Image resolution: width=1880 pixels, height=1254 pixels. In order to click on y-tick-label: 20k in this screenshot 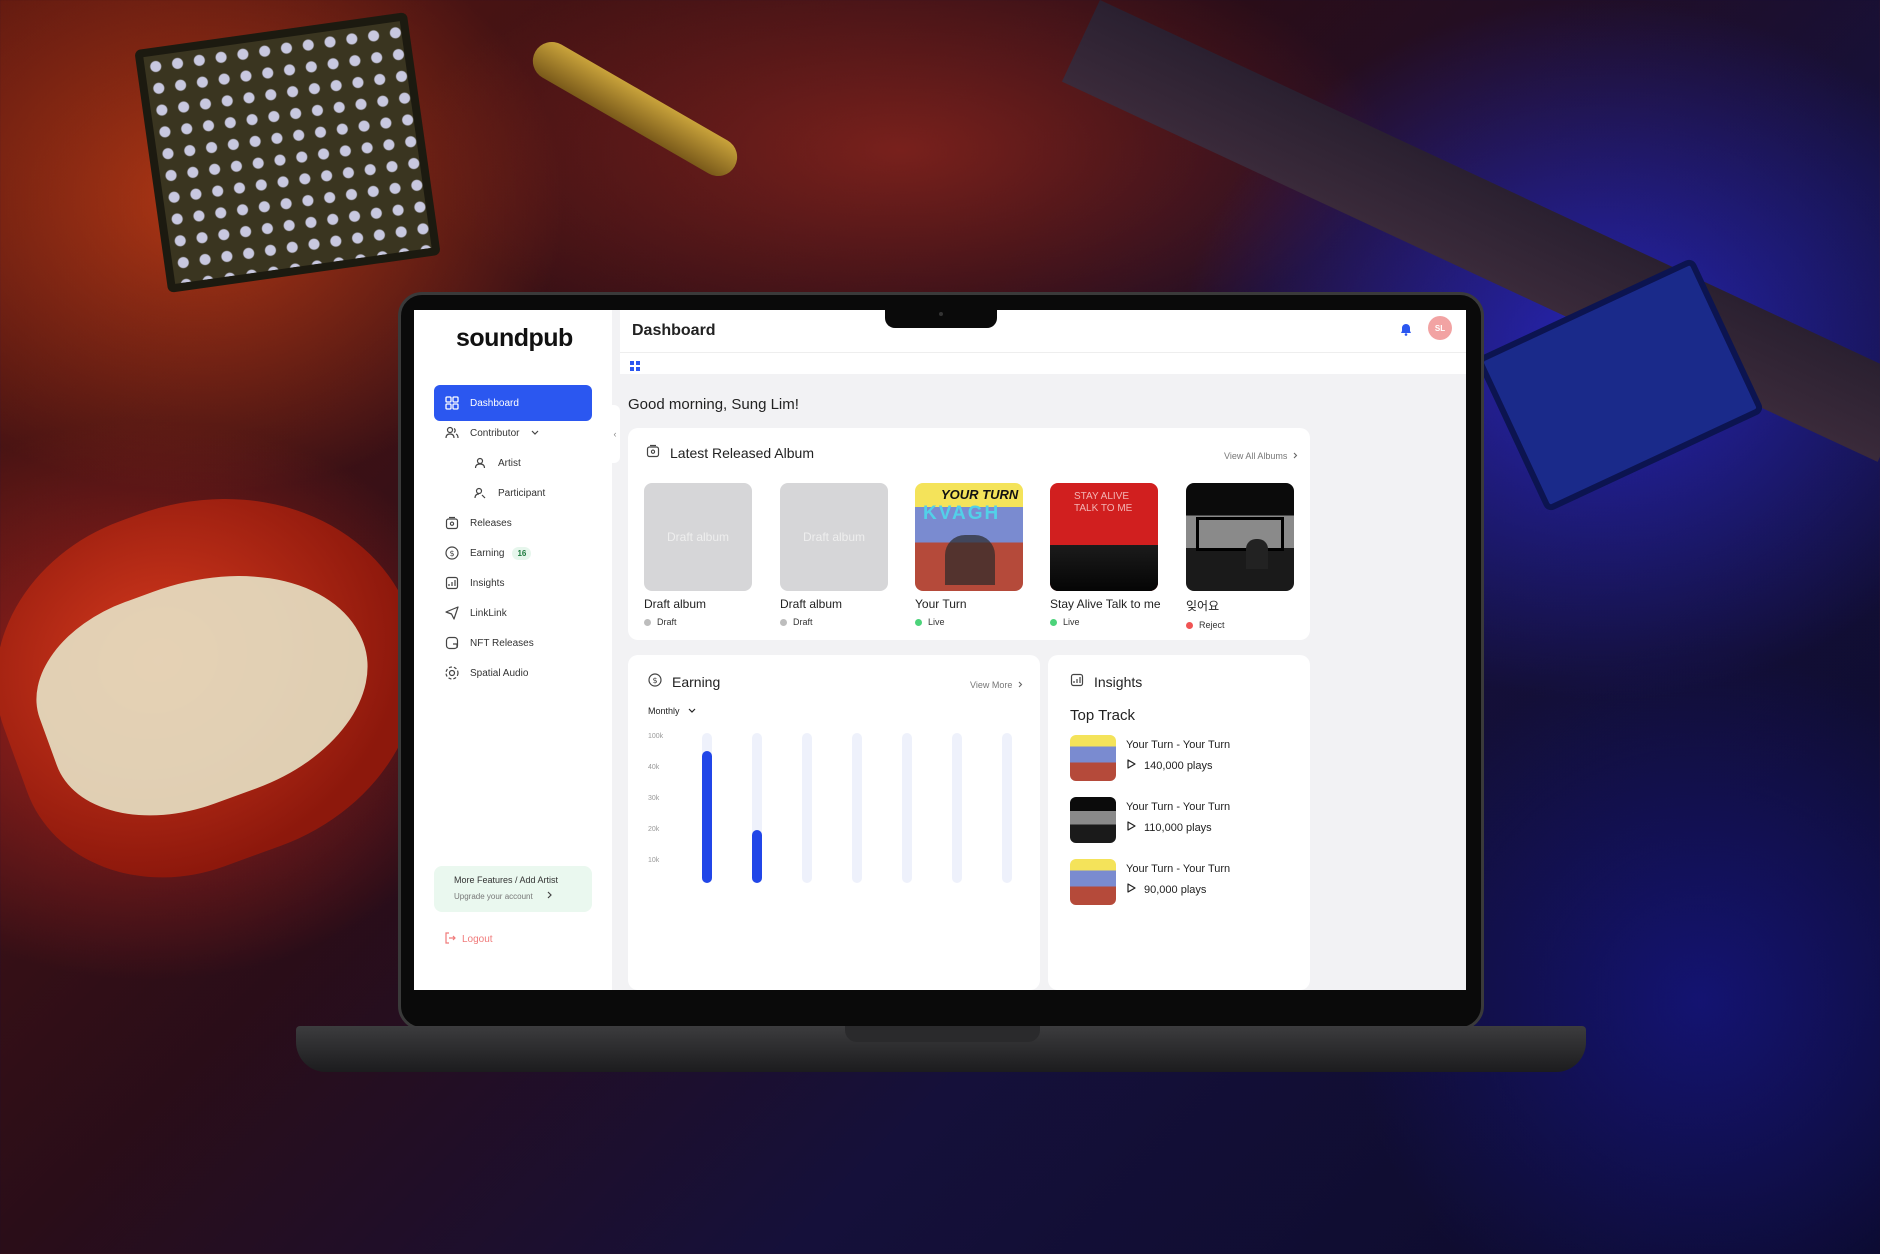, I will do `click(654, 829)`.